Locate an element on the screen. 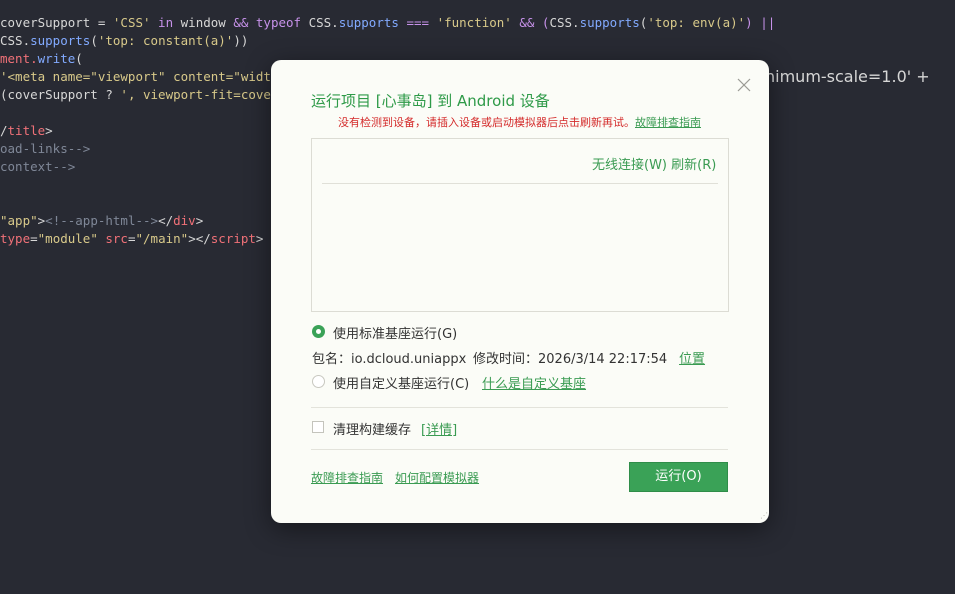 The image size is (955, 594). custom-base-help-link: 什么是自定义基座 is located at coordinates (534, 382).